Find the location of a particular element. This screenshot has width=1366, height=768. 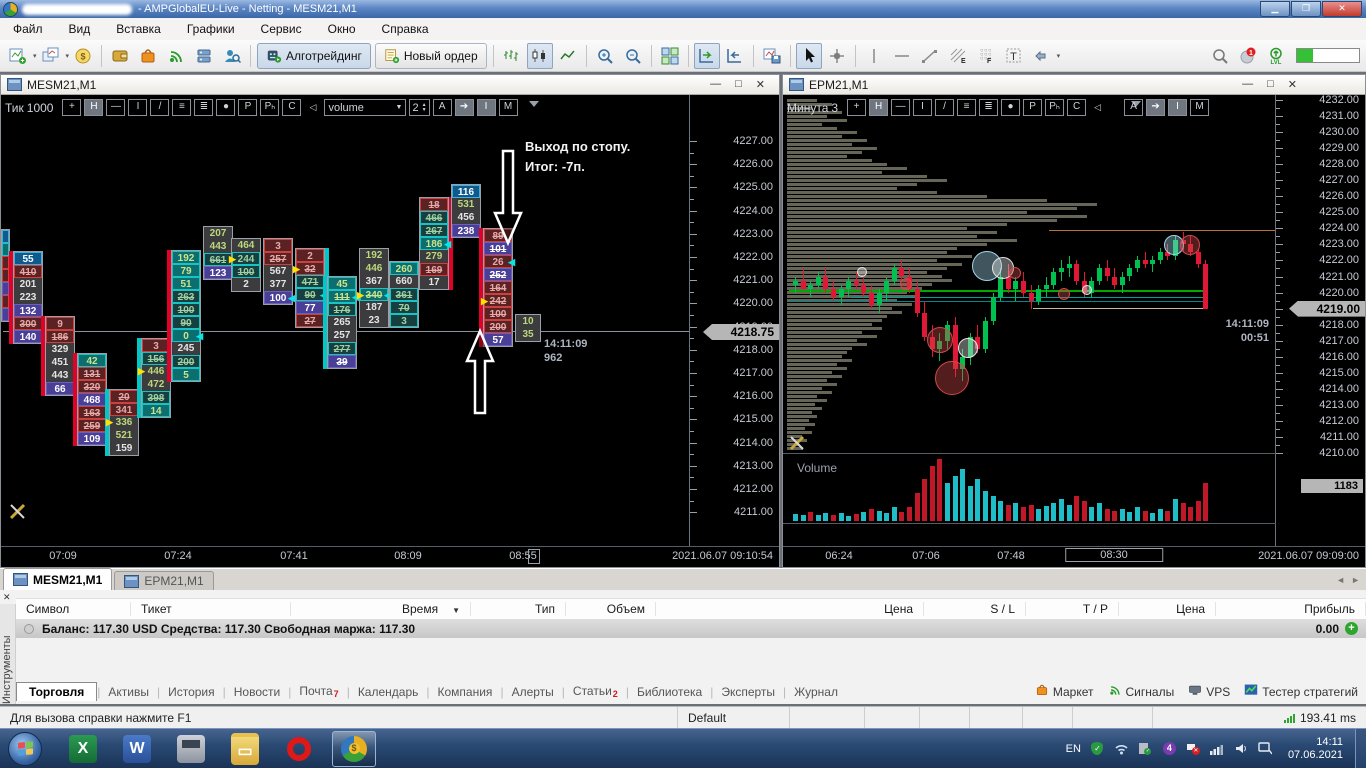

column-header-Тип: Тип is located at coordinates (518, 609).